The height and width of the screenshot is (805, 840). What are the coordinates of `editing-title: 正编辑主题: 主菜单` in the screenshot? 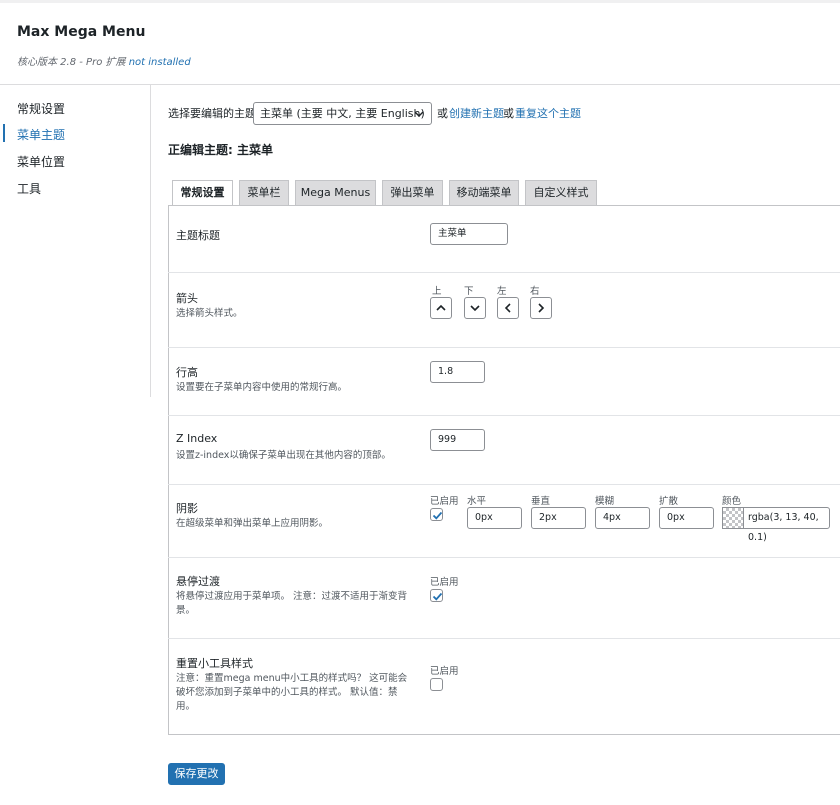 It's located at (220, 150).